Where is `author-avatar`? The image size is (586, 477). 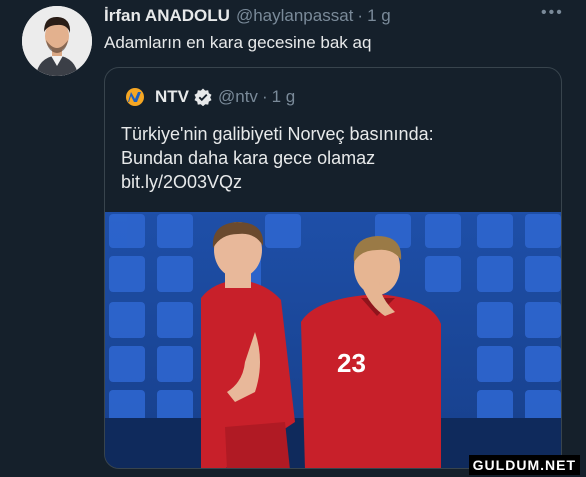
author-avatar is located at coordinates (57, 41).